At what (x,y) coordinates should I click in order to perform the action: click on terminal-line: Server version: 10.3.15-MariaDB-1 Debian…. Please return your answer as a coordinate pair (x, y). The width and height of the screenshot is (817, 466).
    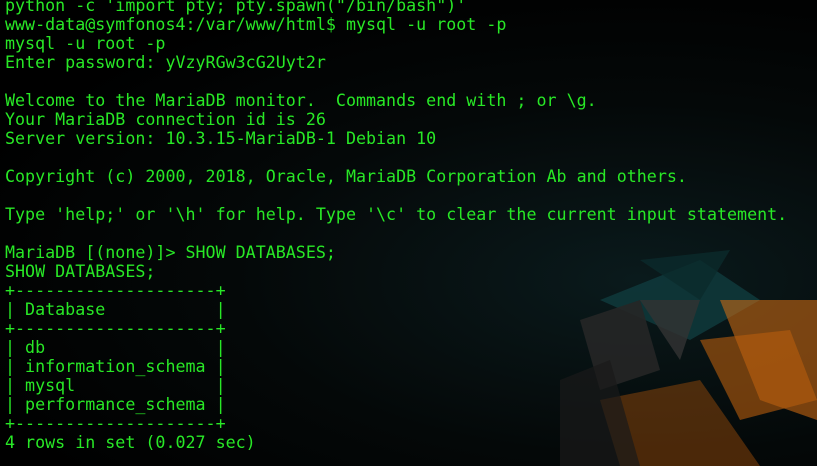
    Looking at the image, I should click on (221, 138).